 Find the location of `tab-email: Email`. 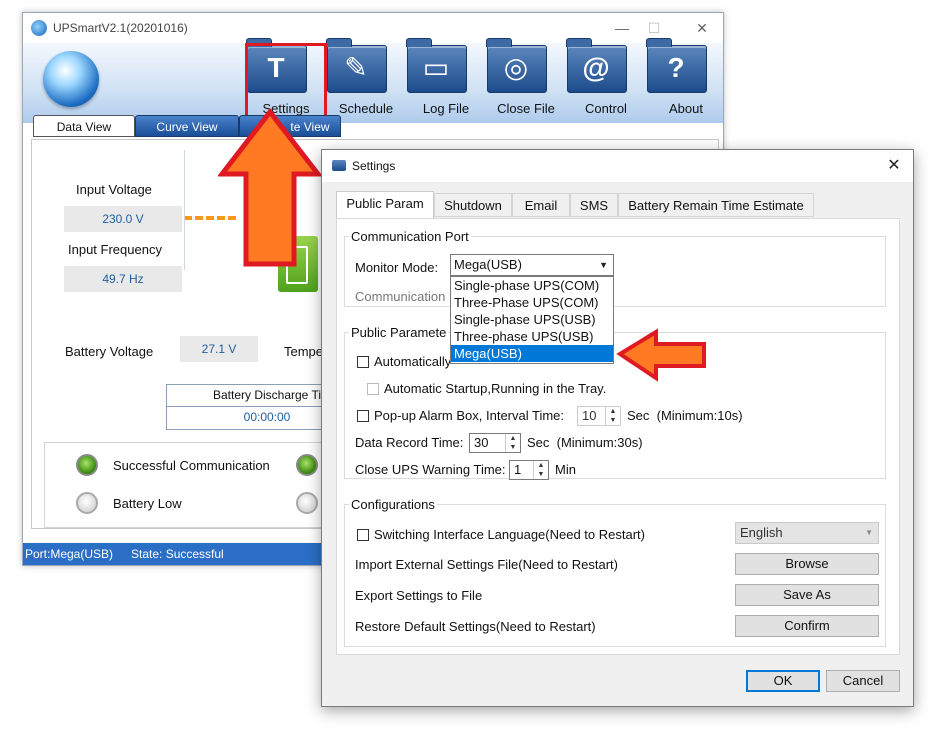

tab-email: Email is located at coordinates (541, 205).